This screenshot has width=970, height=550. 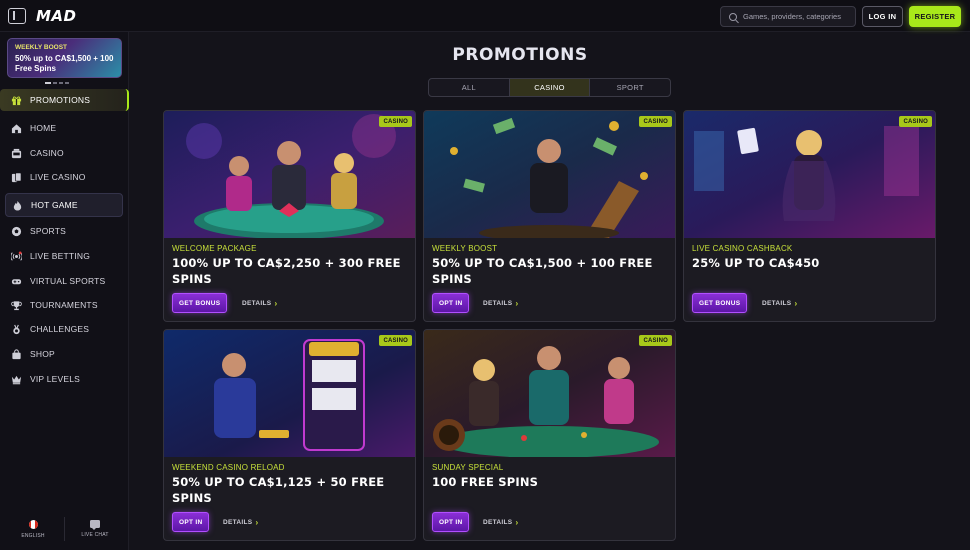 What do you see at coordinates (16, 329) in the screenshot?
I see `medal-icon` at bounding box center [16, 329].